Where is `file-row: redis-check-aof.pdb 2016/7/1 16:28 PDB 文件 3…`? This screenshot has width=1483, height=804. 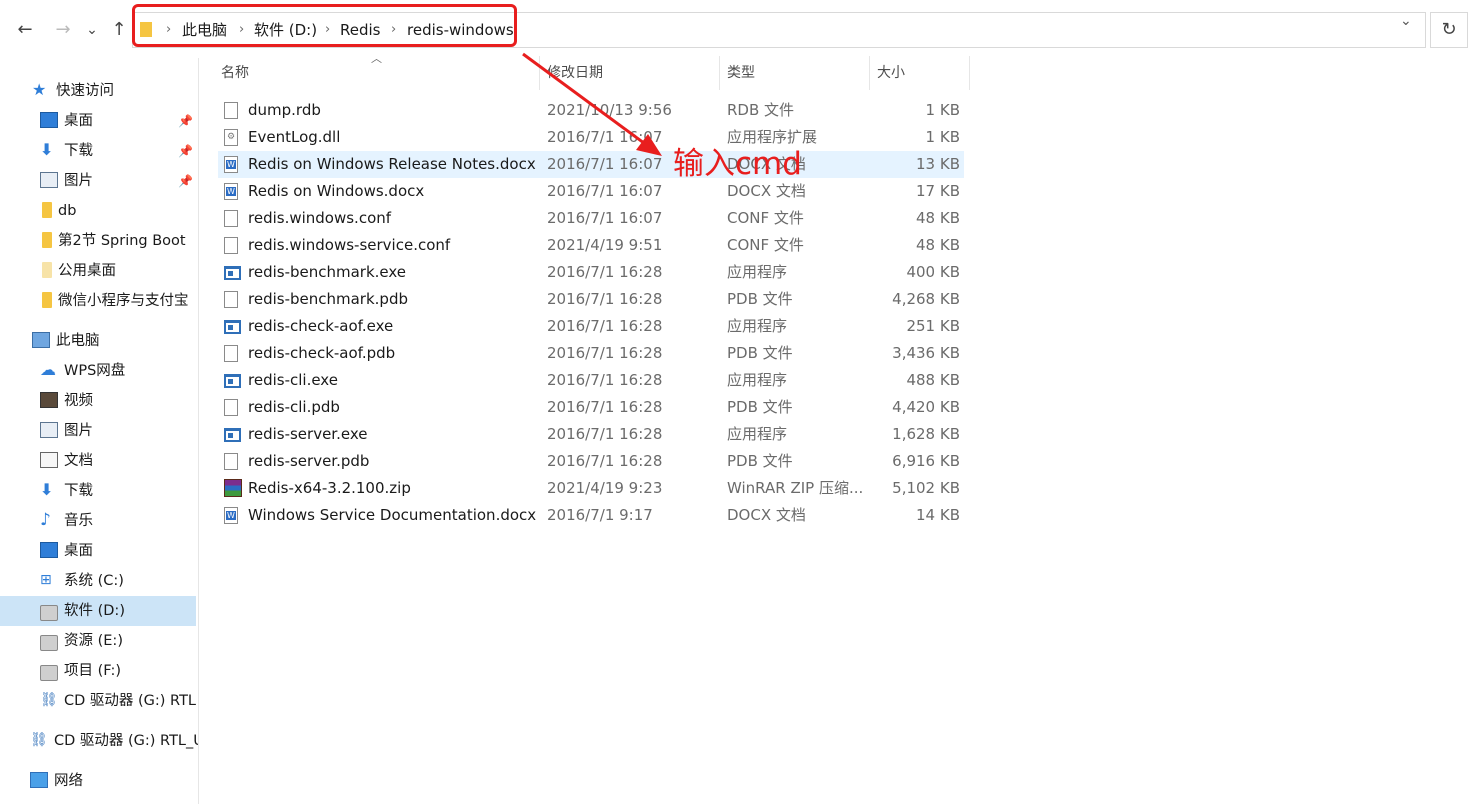 file-row: redis-check-aof.pdb 2016/7/1 16:28 PDB 文件 3… is located at coordinates (591, 353).